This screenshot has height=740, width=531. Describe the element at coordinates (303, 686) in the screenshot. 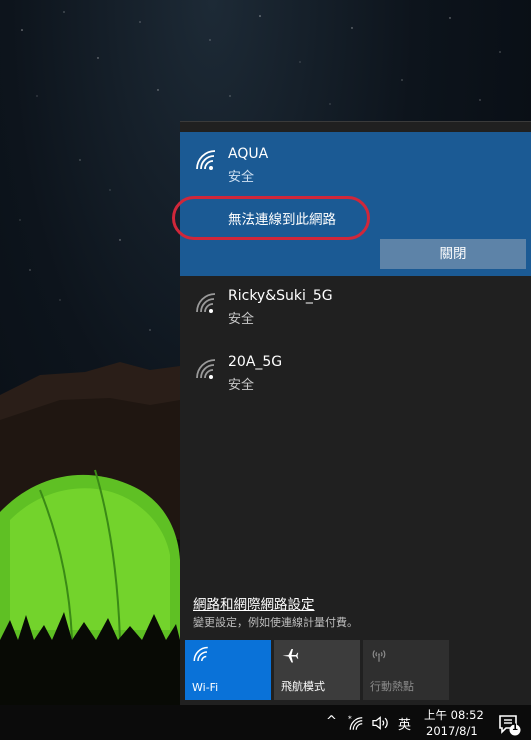

I see `airplane-tile-label: 飛航模式` at that location.